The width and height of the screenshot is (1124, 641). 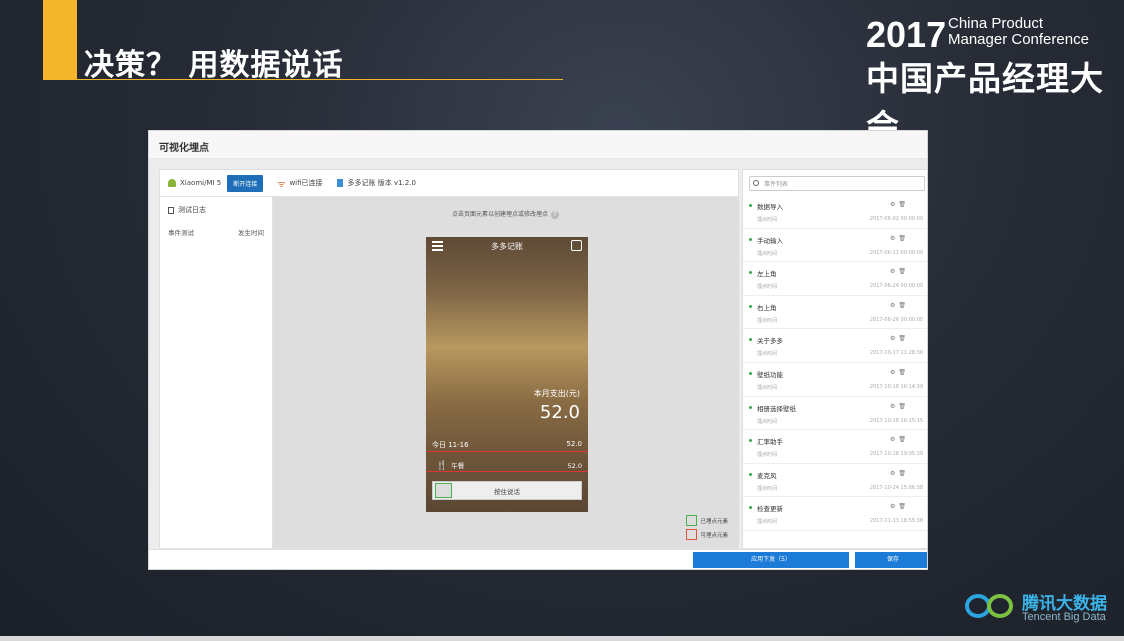 What do you see at coordinates (835, 481) in the screenshot?
I see `event-row: 麦克风 ⚙🗑 埋点时间 2017-10-24 15:06:38` at bounding box center [835, 481].